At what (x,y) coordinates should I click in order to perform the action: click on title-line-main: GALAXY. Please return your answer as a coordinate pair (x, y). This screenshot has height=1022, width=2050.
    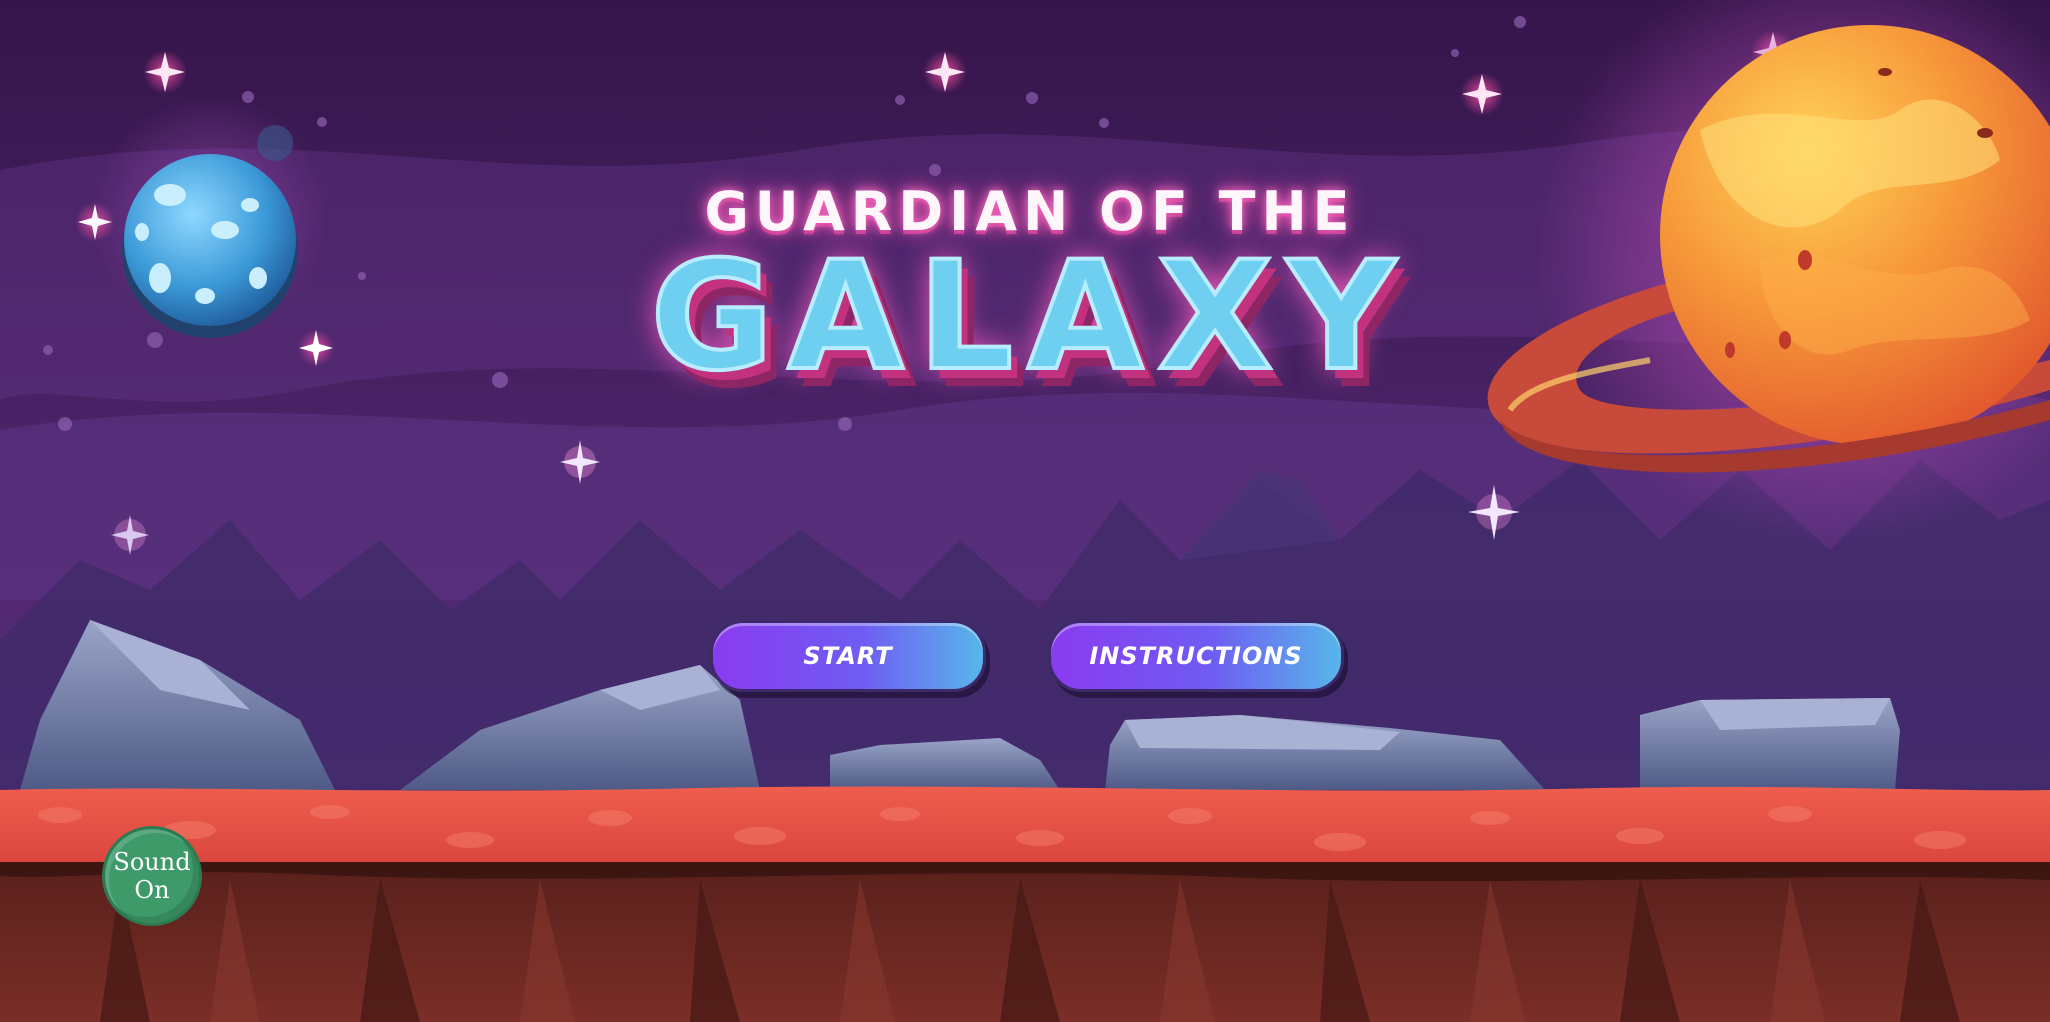
    Looking at the image, I should click on (1029, 317).